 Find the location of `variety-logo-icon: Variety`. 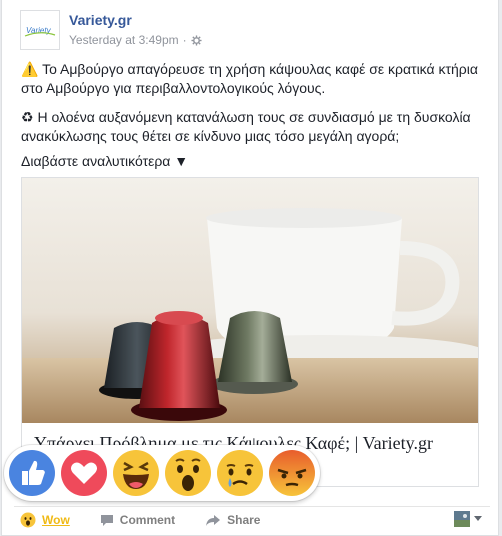

variety-logo-icon: Variety is located at coordinates (40, 31).